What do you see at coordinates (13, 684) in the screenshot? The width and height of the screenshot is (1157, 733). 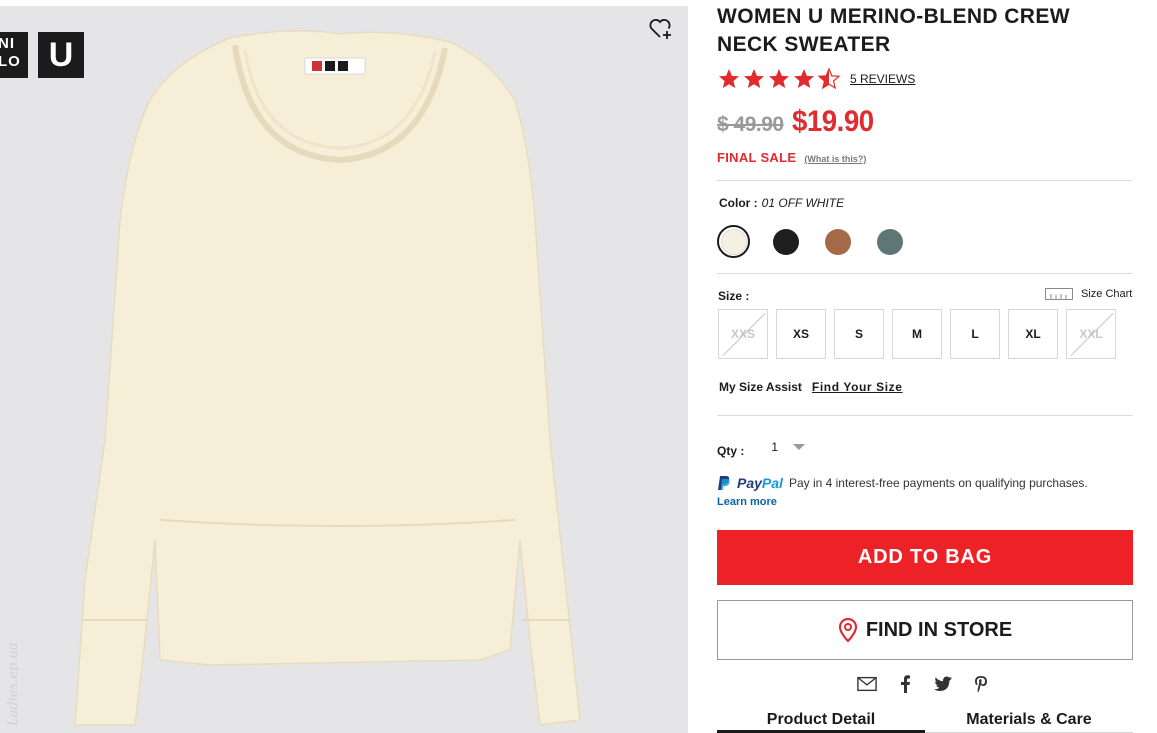 I see `watermark-text: Ladies.ep.ua` at bounding box center [13, 684].